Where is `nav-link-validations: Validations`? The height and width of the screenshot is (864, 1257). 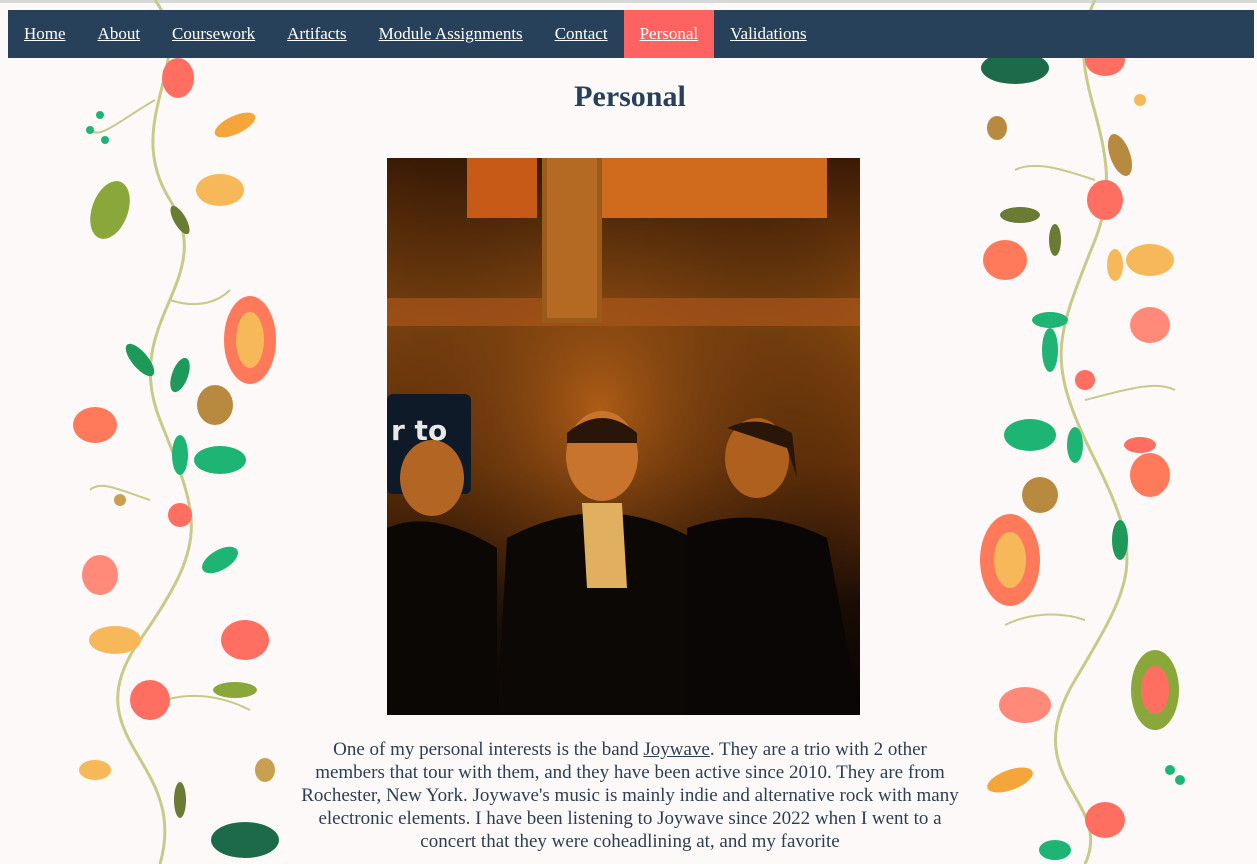
nav-link-validations: Validations is located at coordinates (768, 34).